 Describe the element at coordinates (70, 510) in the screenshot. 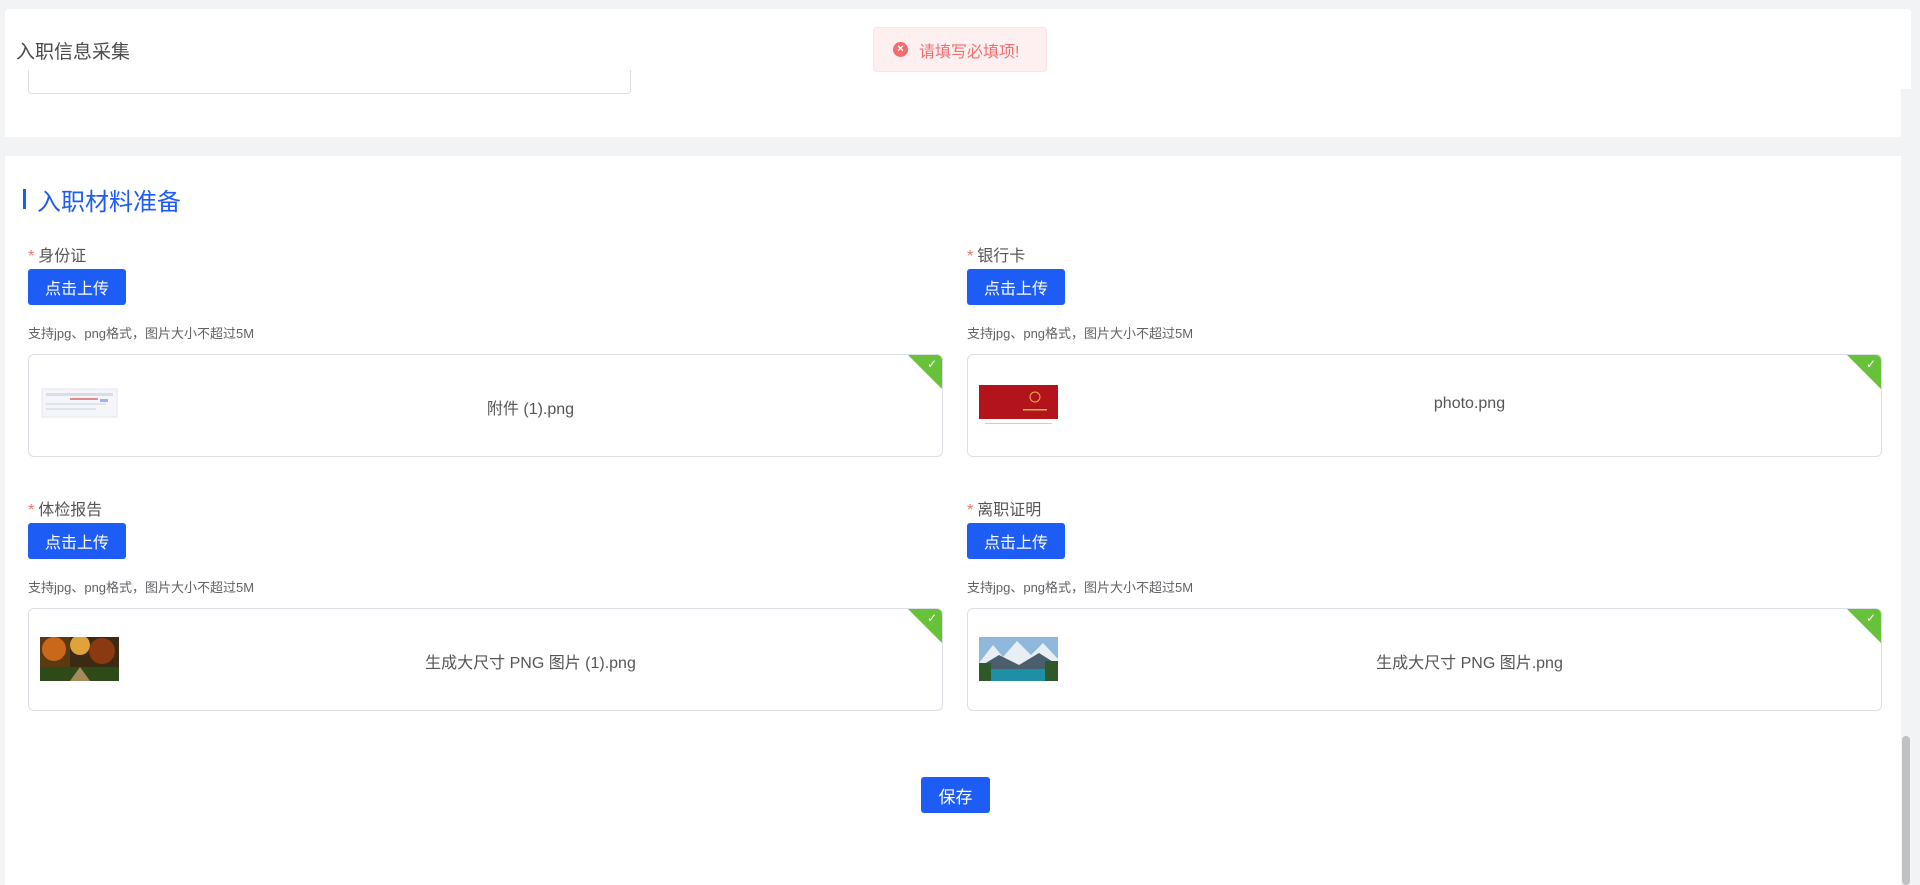

I see `field-label-text: 体检报告` at that location.